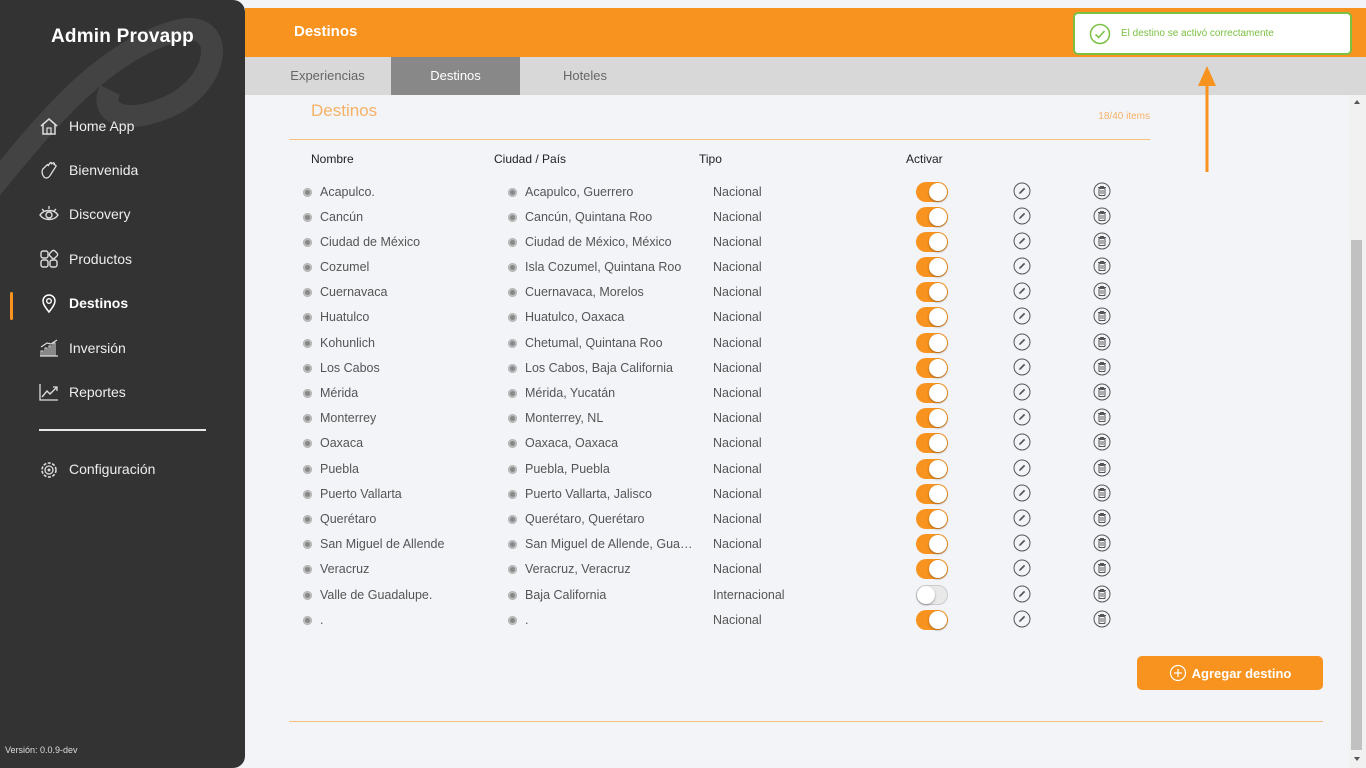 The image size is (1366, 768). I want to click on sidebar-item-inversion: Inversión, so click(82, 348).